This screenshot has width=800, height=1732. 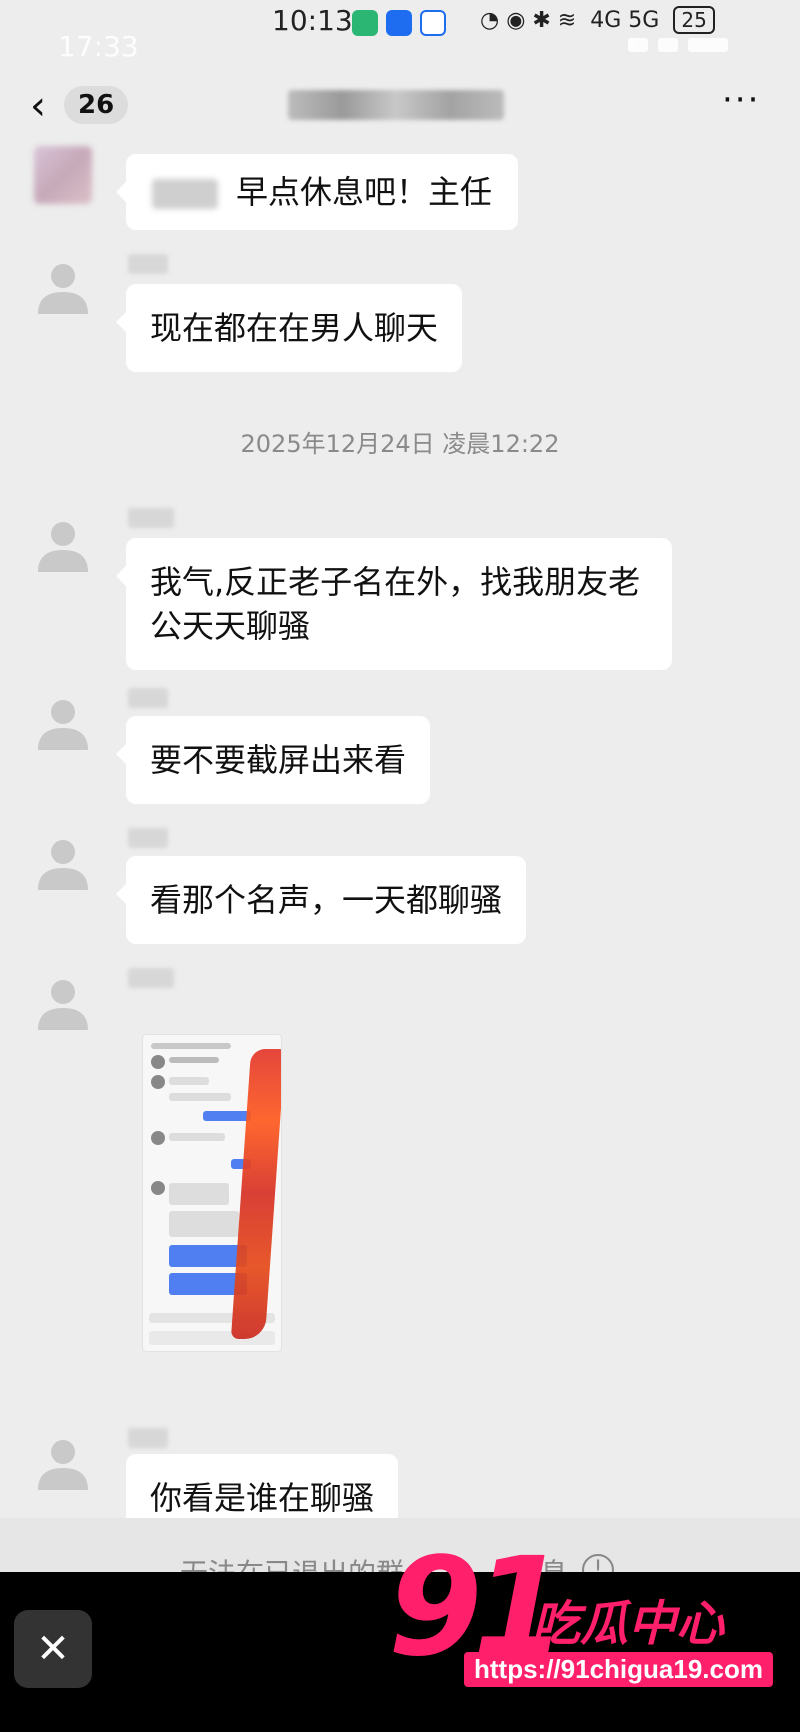 I want to click on battery-icon: 25, so click(x=694, y=20).